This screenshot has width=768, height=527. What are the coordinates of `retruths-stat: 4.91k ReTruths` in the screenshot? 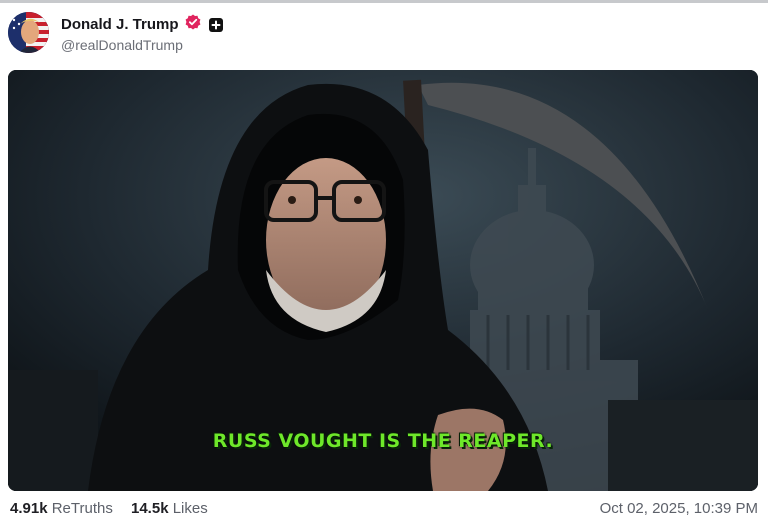 It's located at (61, 508).